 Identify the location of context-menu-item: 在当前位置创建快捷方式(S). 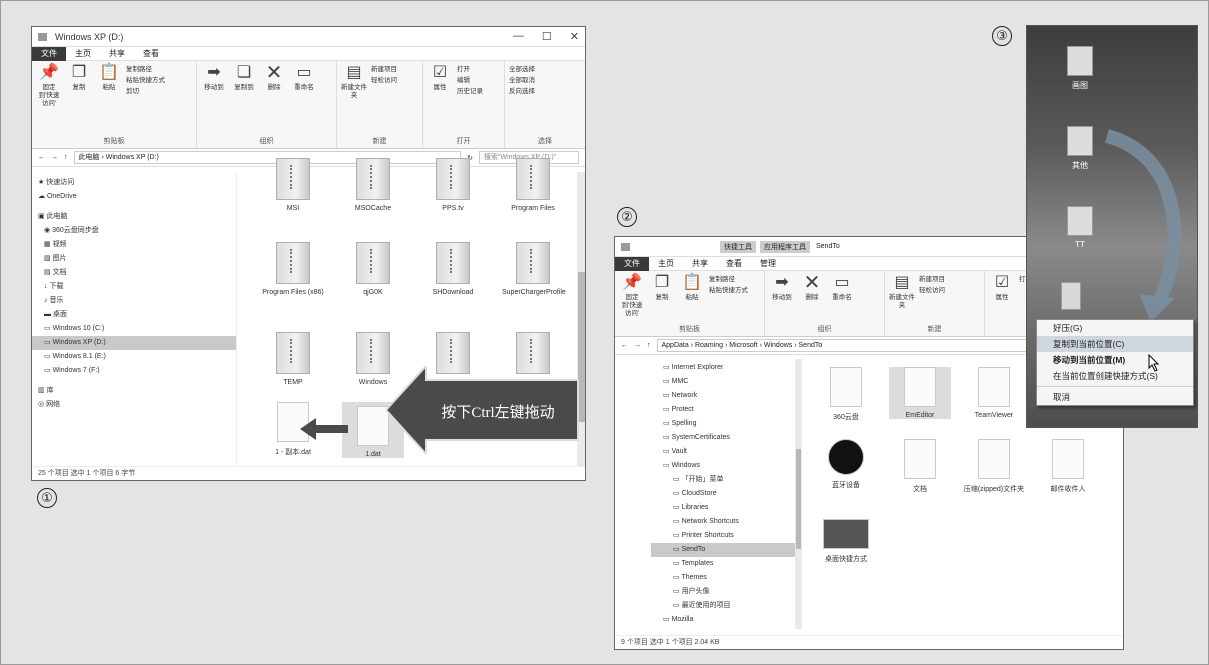
(1115, 376).